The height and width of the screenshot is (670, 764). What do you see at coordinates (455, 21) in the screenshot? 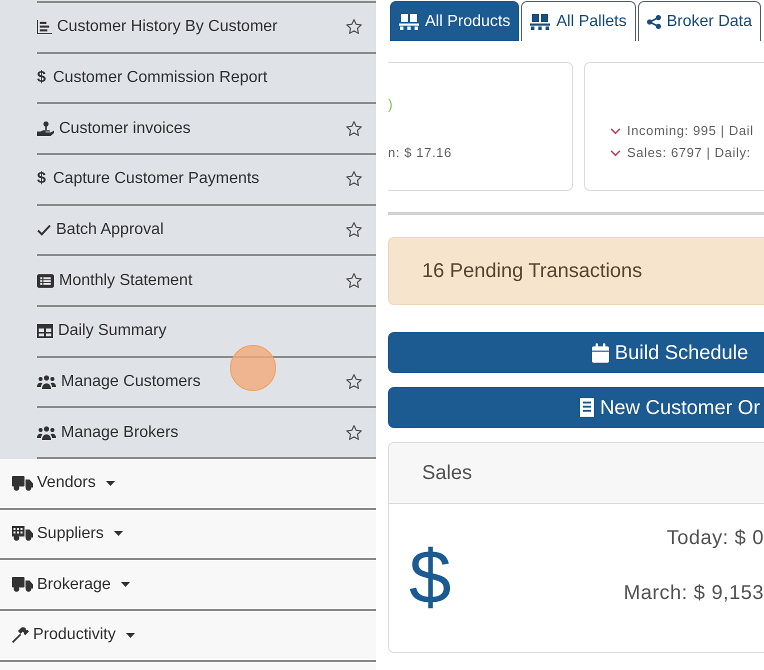
I see `tab: All Products` at bounding box center [455, 21].